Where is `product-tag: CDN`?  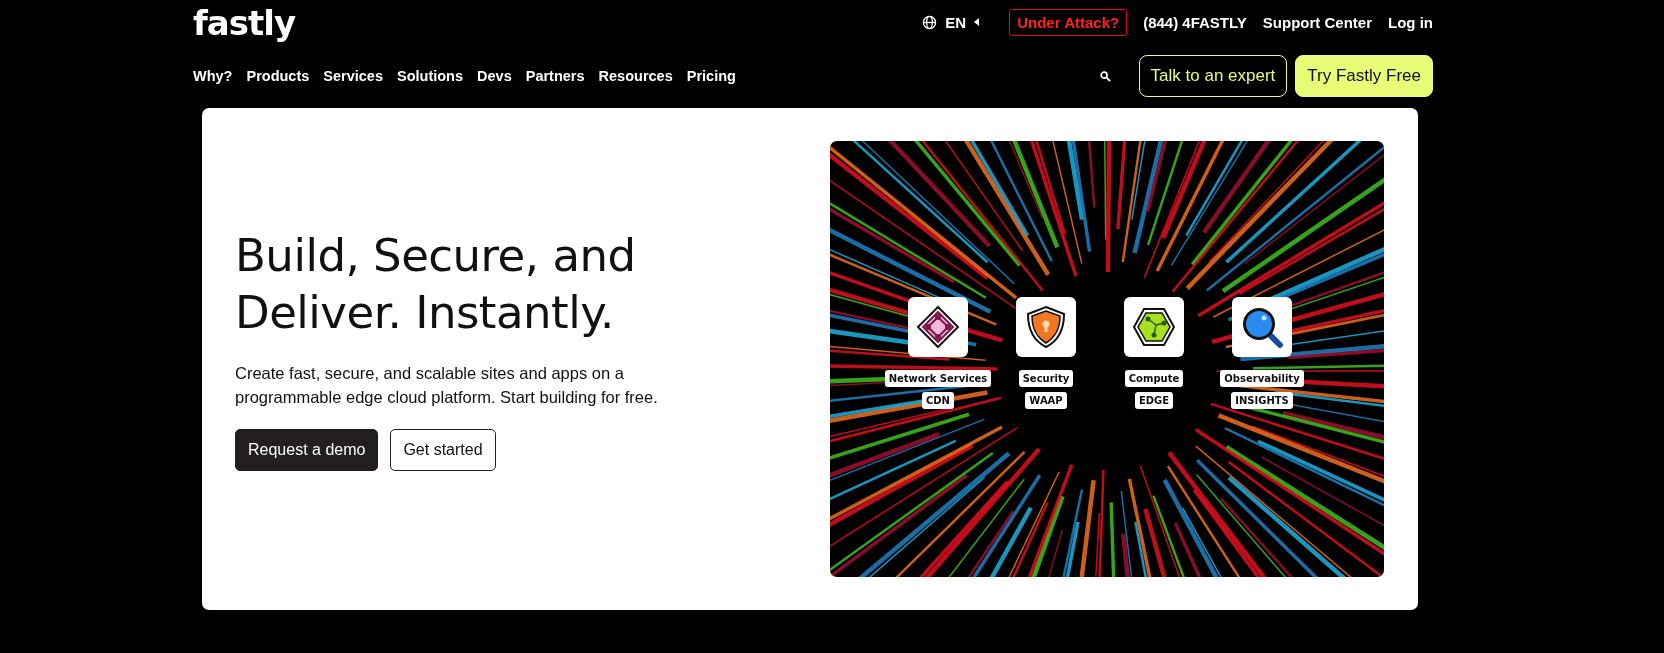
product-tag: CDN is located at coordinates (938, 400).